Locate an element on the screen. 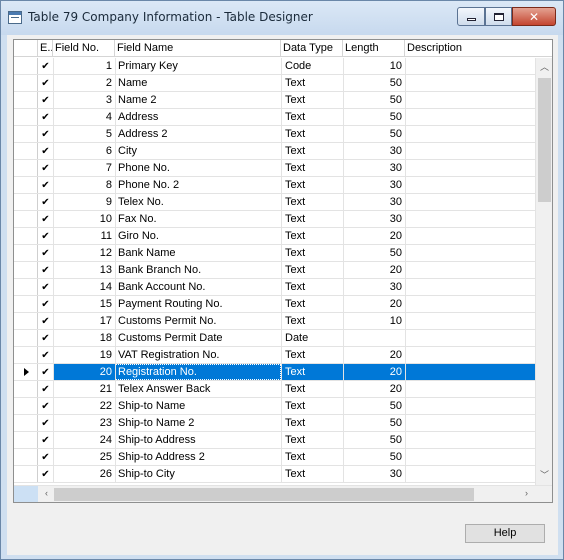  field-no-cell: 9 is located at coordinates (84, 202).